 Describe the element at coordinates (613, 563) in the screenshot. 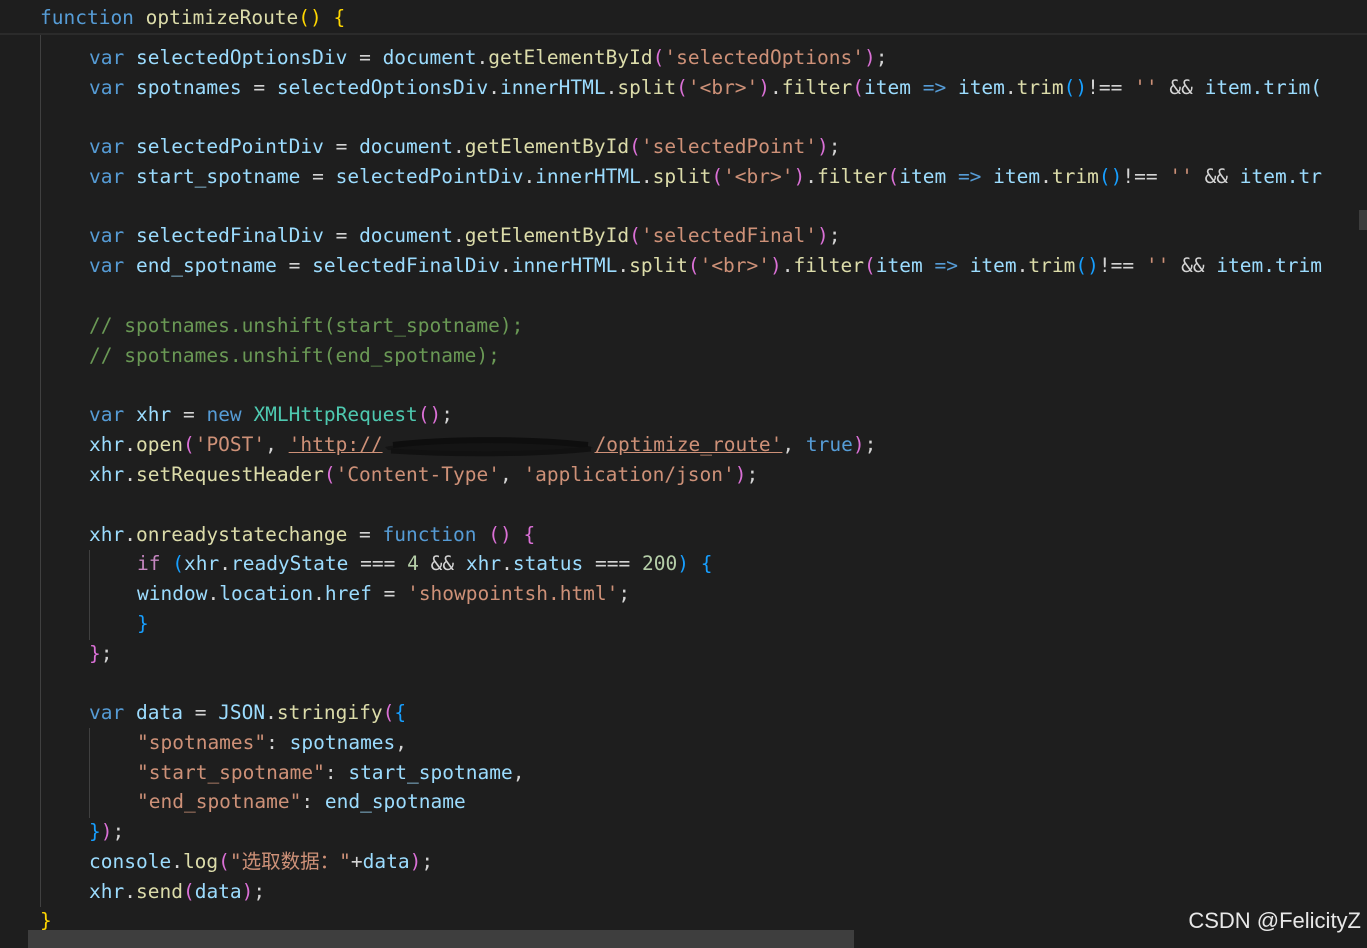

I see `operator: ===` at that location.